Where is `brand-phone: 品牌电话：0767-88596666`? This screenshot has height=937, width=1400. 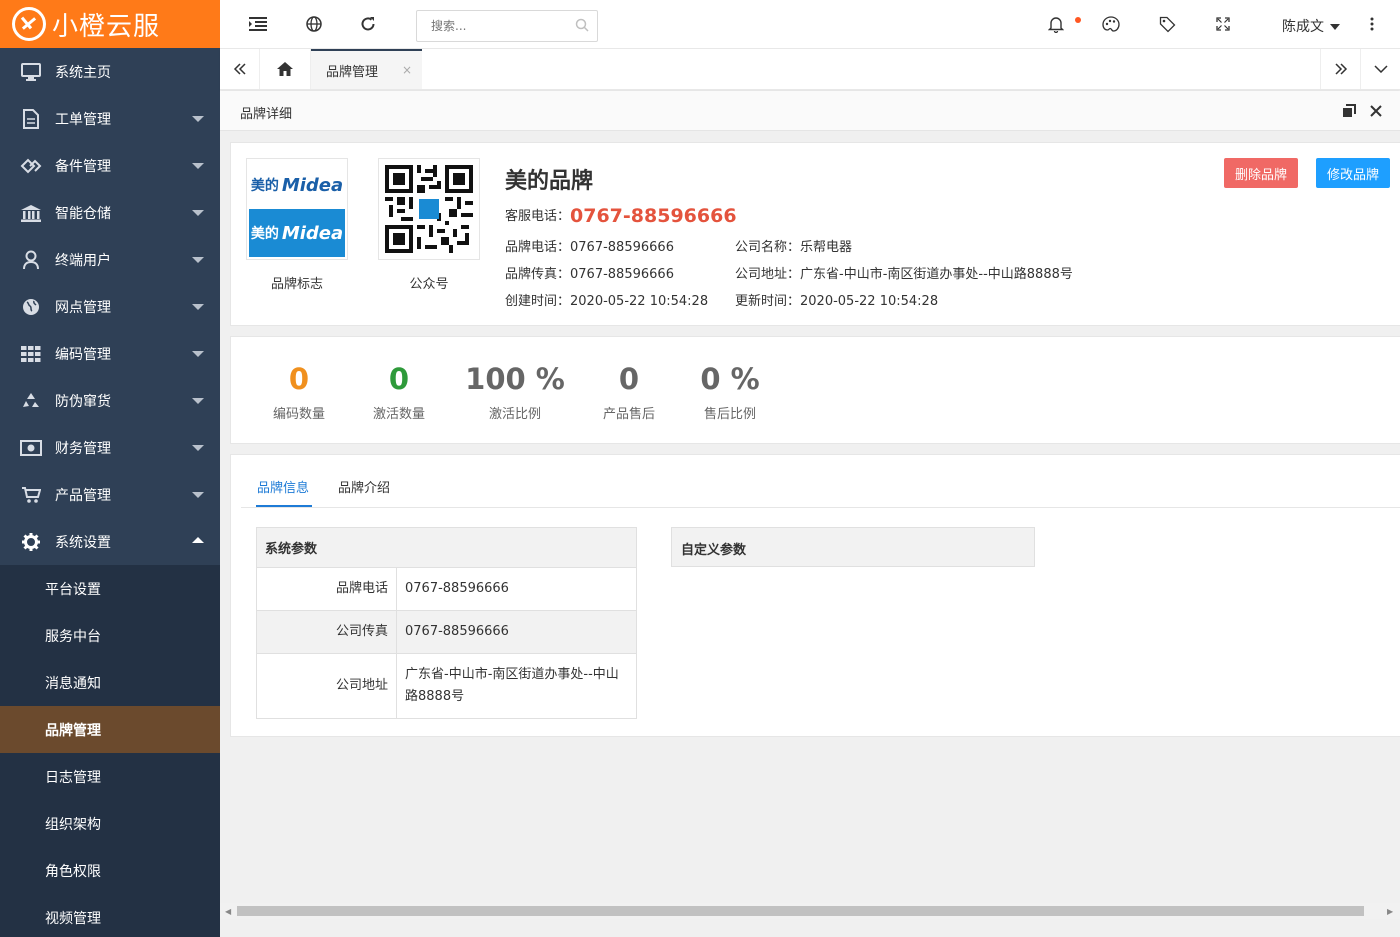 brand-phone: 品牌电话：0767-88596666 is located at coordinates (589, 245).